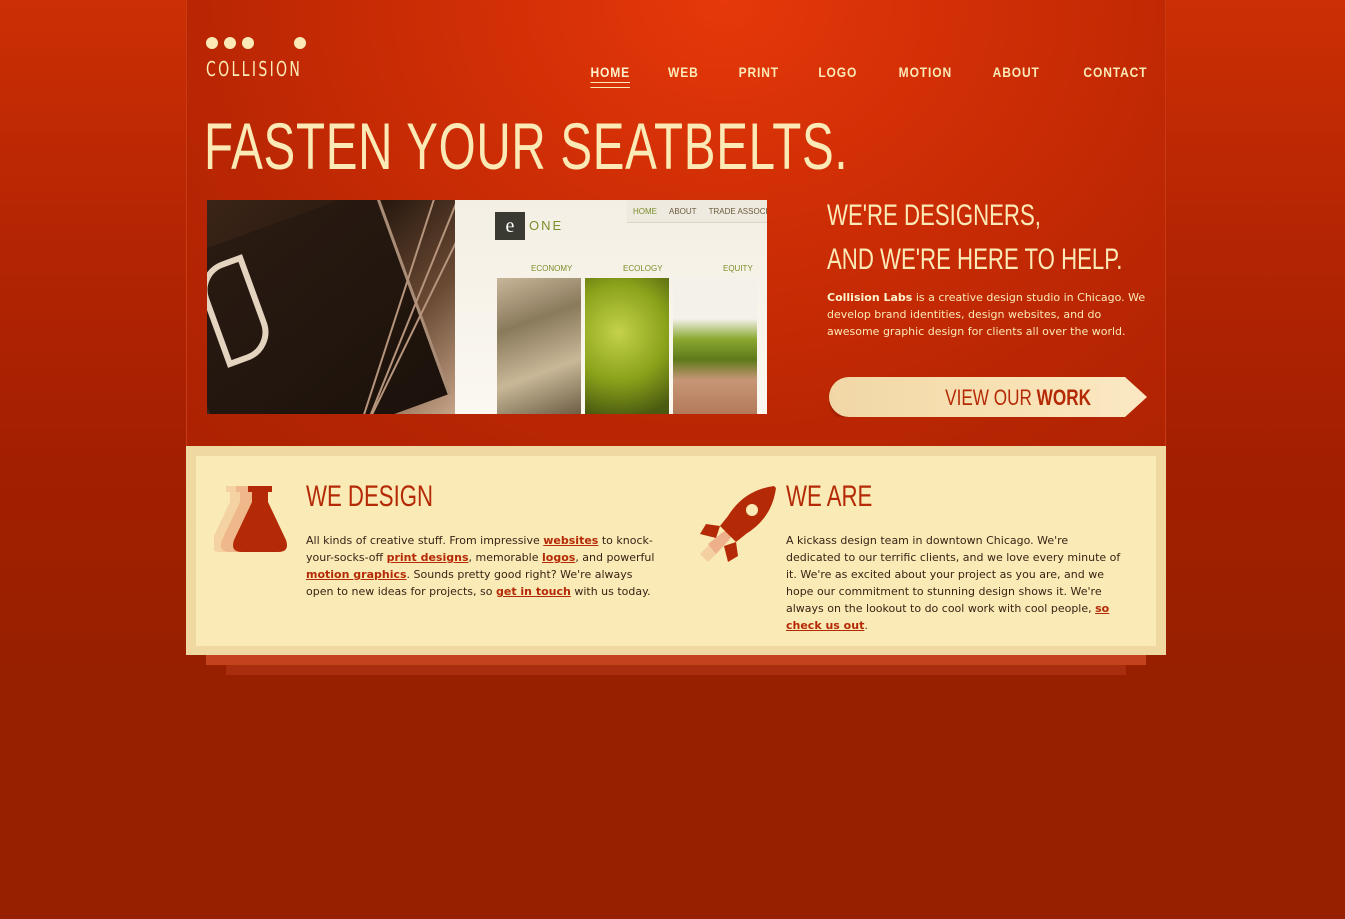 The height and width of the screenshot is (919, 1345). Describe the element at coordinates (370, 496) in the screenshot. I see `we-design-title: WE DESIGN` at that location.